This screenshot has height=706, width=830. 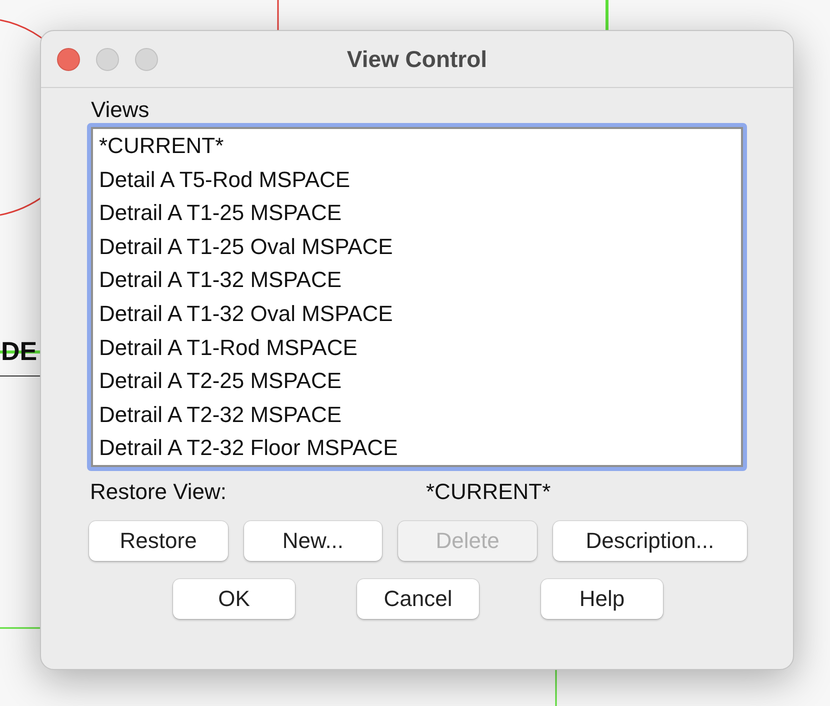 What do you see at coordinates (120, 110) in the screenshot?
I see `views-label: Views` at bounding box center [120, 110].